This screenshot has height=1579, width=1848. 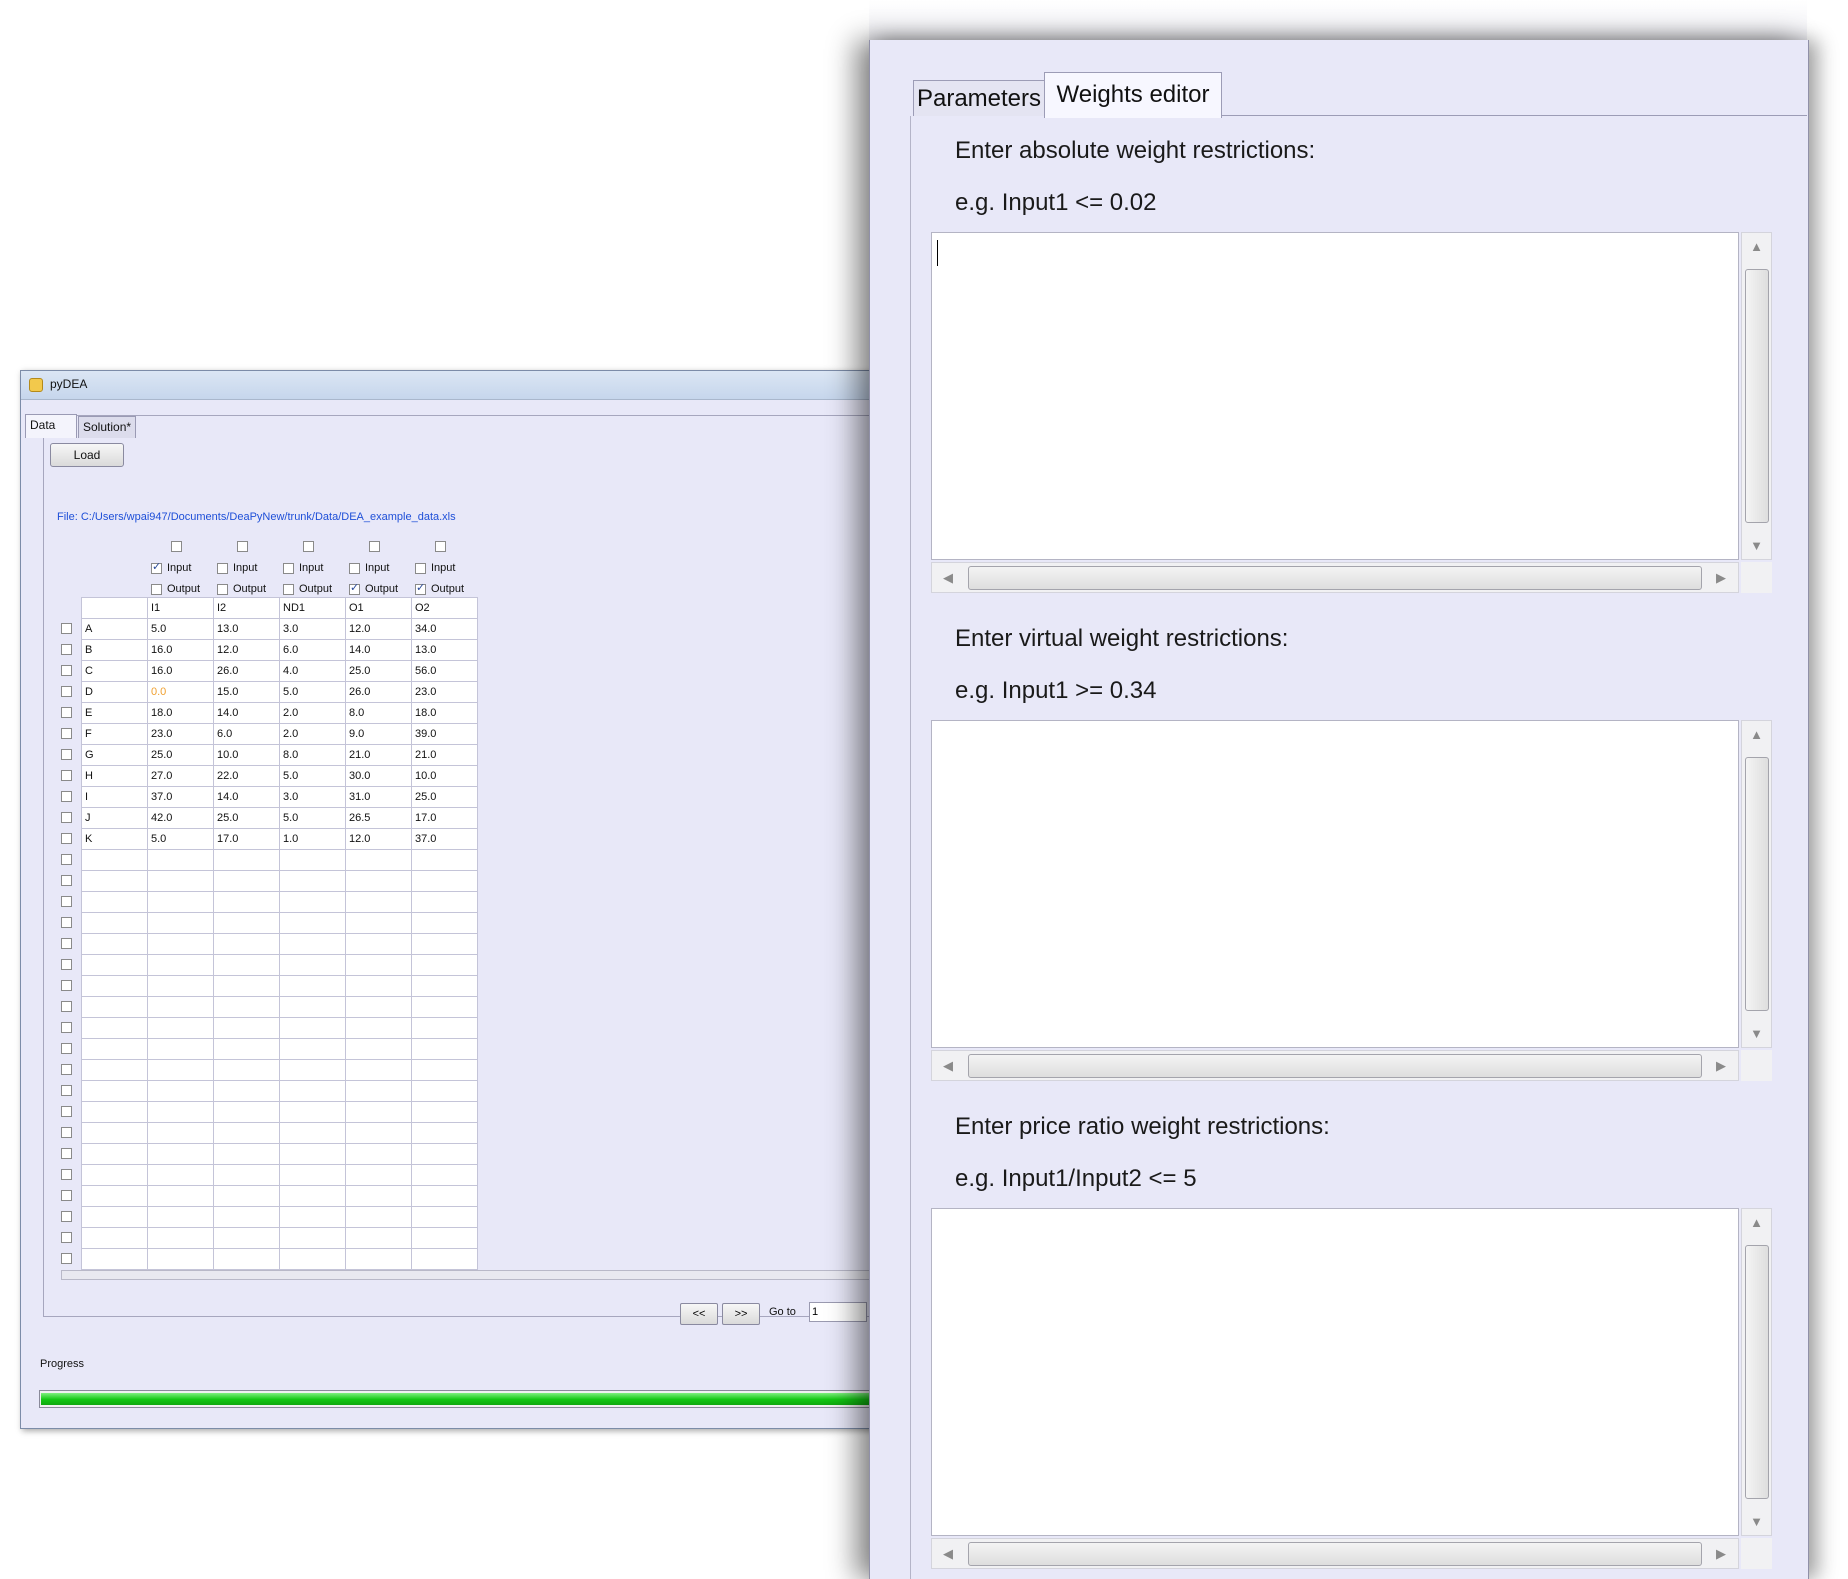 I want to click on column-select-checkbox, so click(x=242, y=546).